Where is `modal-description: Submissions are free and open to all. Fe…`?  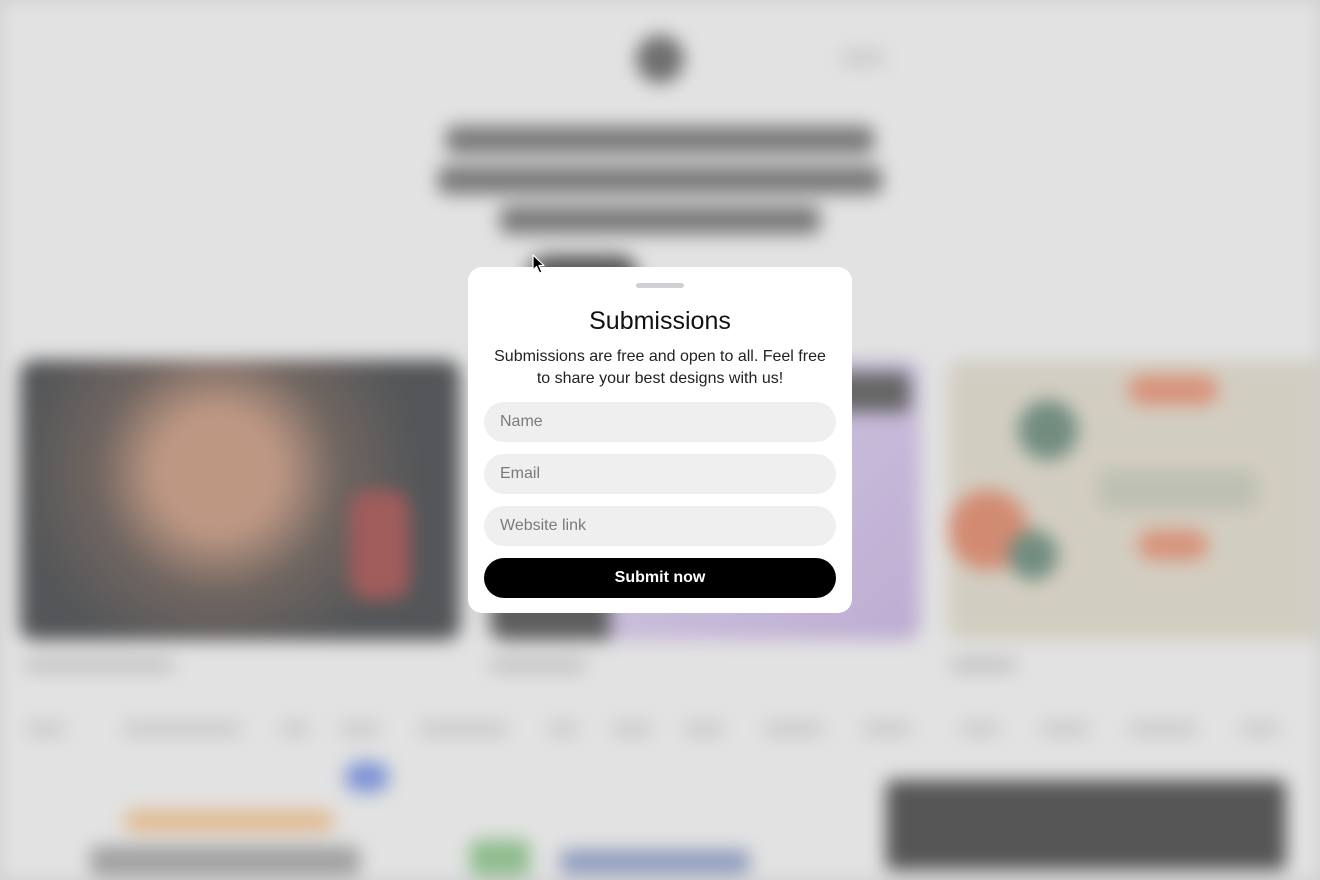
modal-description: Submissions are free and open to all. Fe… is located at coordinates (660, 367).